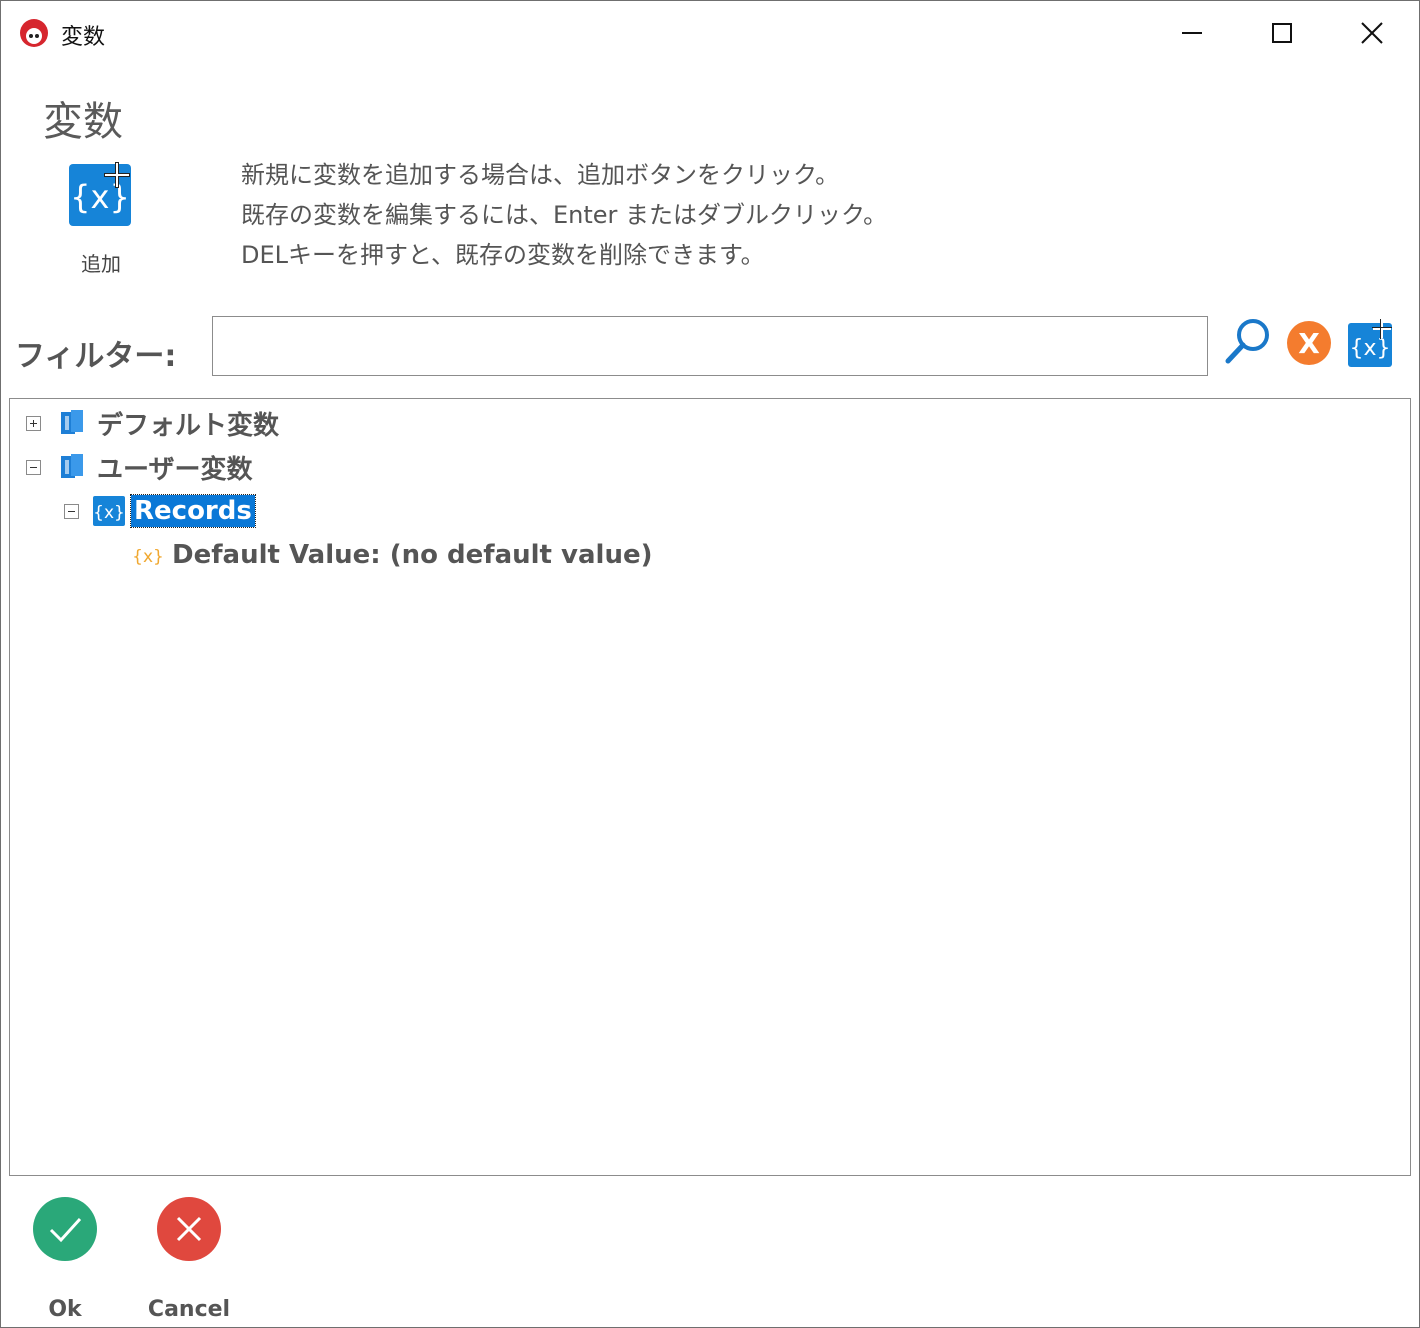  I want to click on filter-input, so click(710, 346).